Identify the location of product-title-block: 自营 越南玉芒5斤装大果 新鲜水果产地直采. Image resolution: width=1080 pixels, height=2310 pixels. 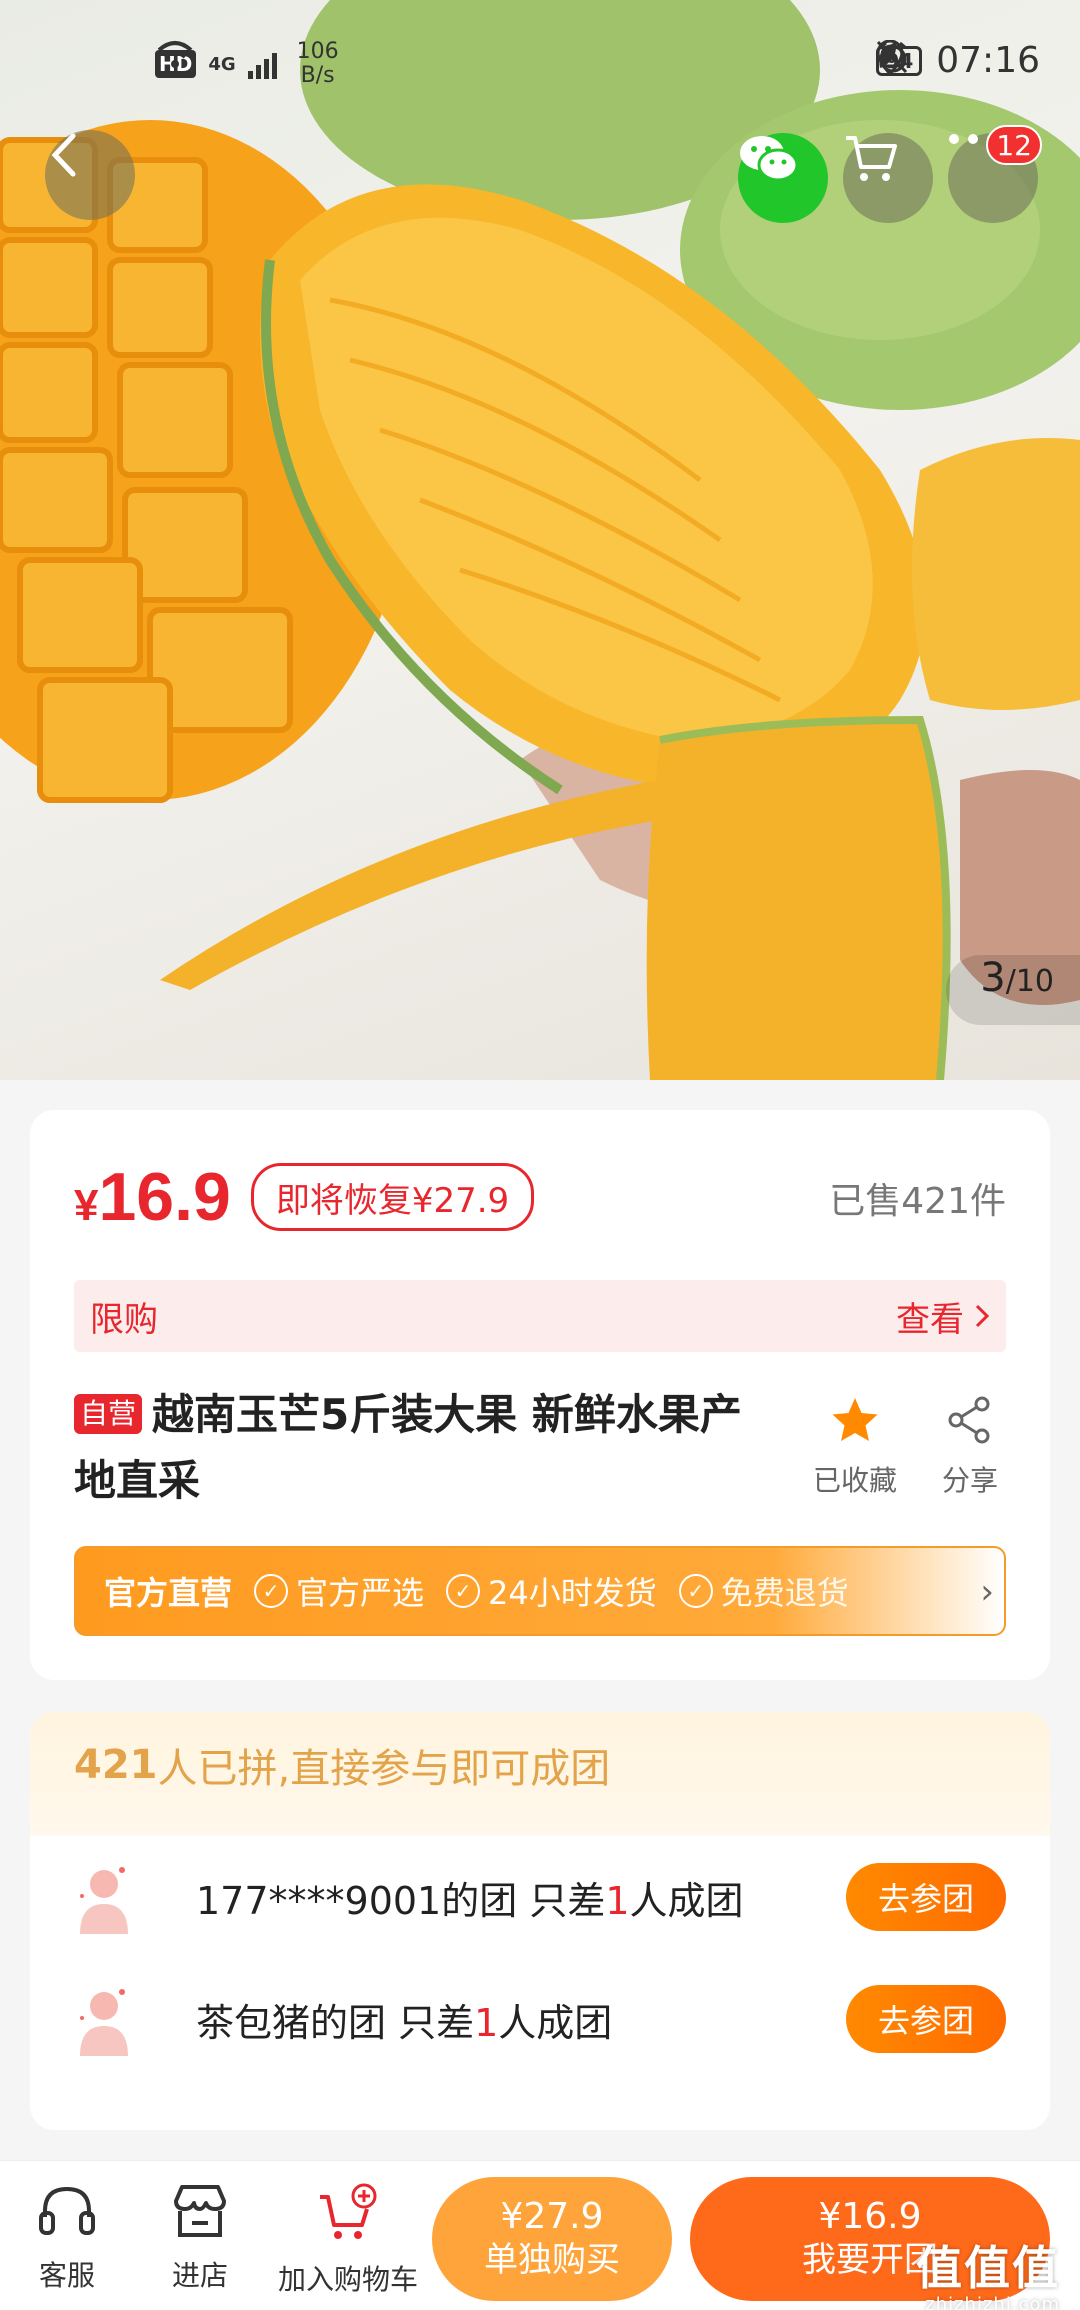
(424, 1448).